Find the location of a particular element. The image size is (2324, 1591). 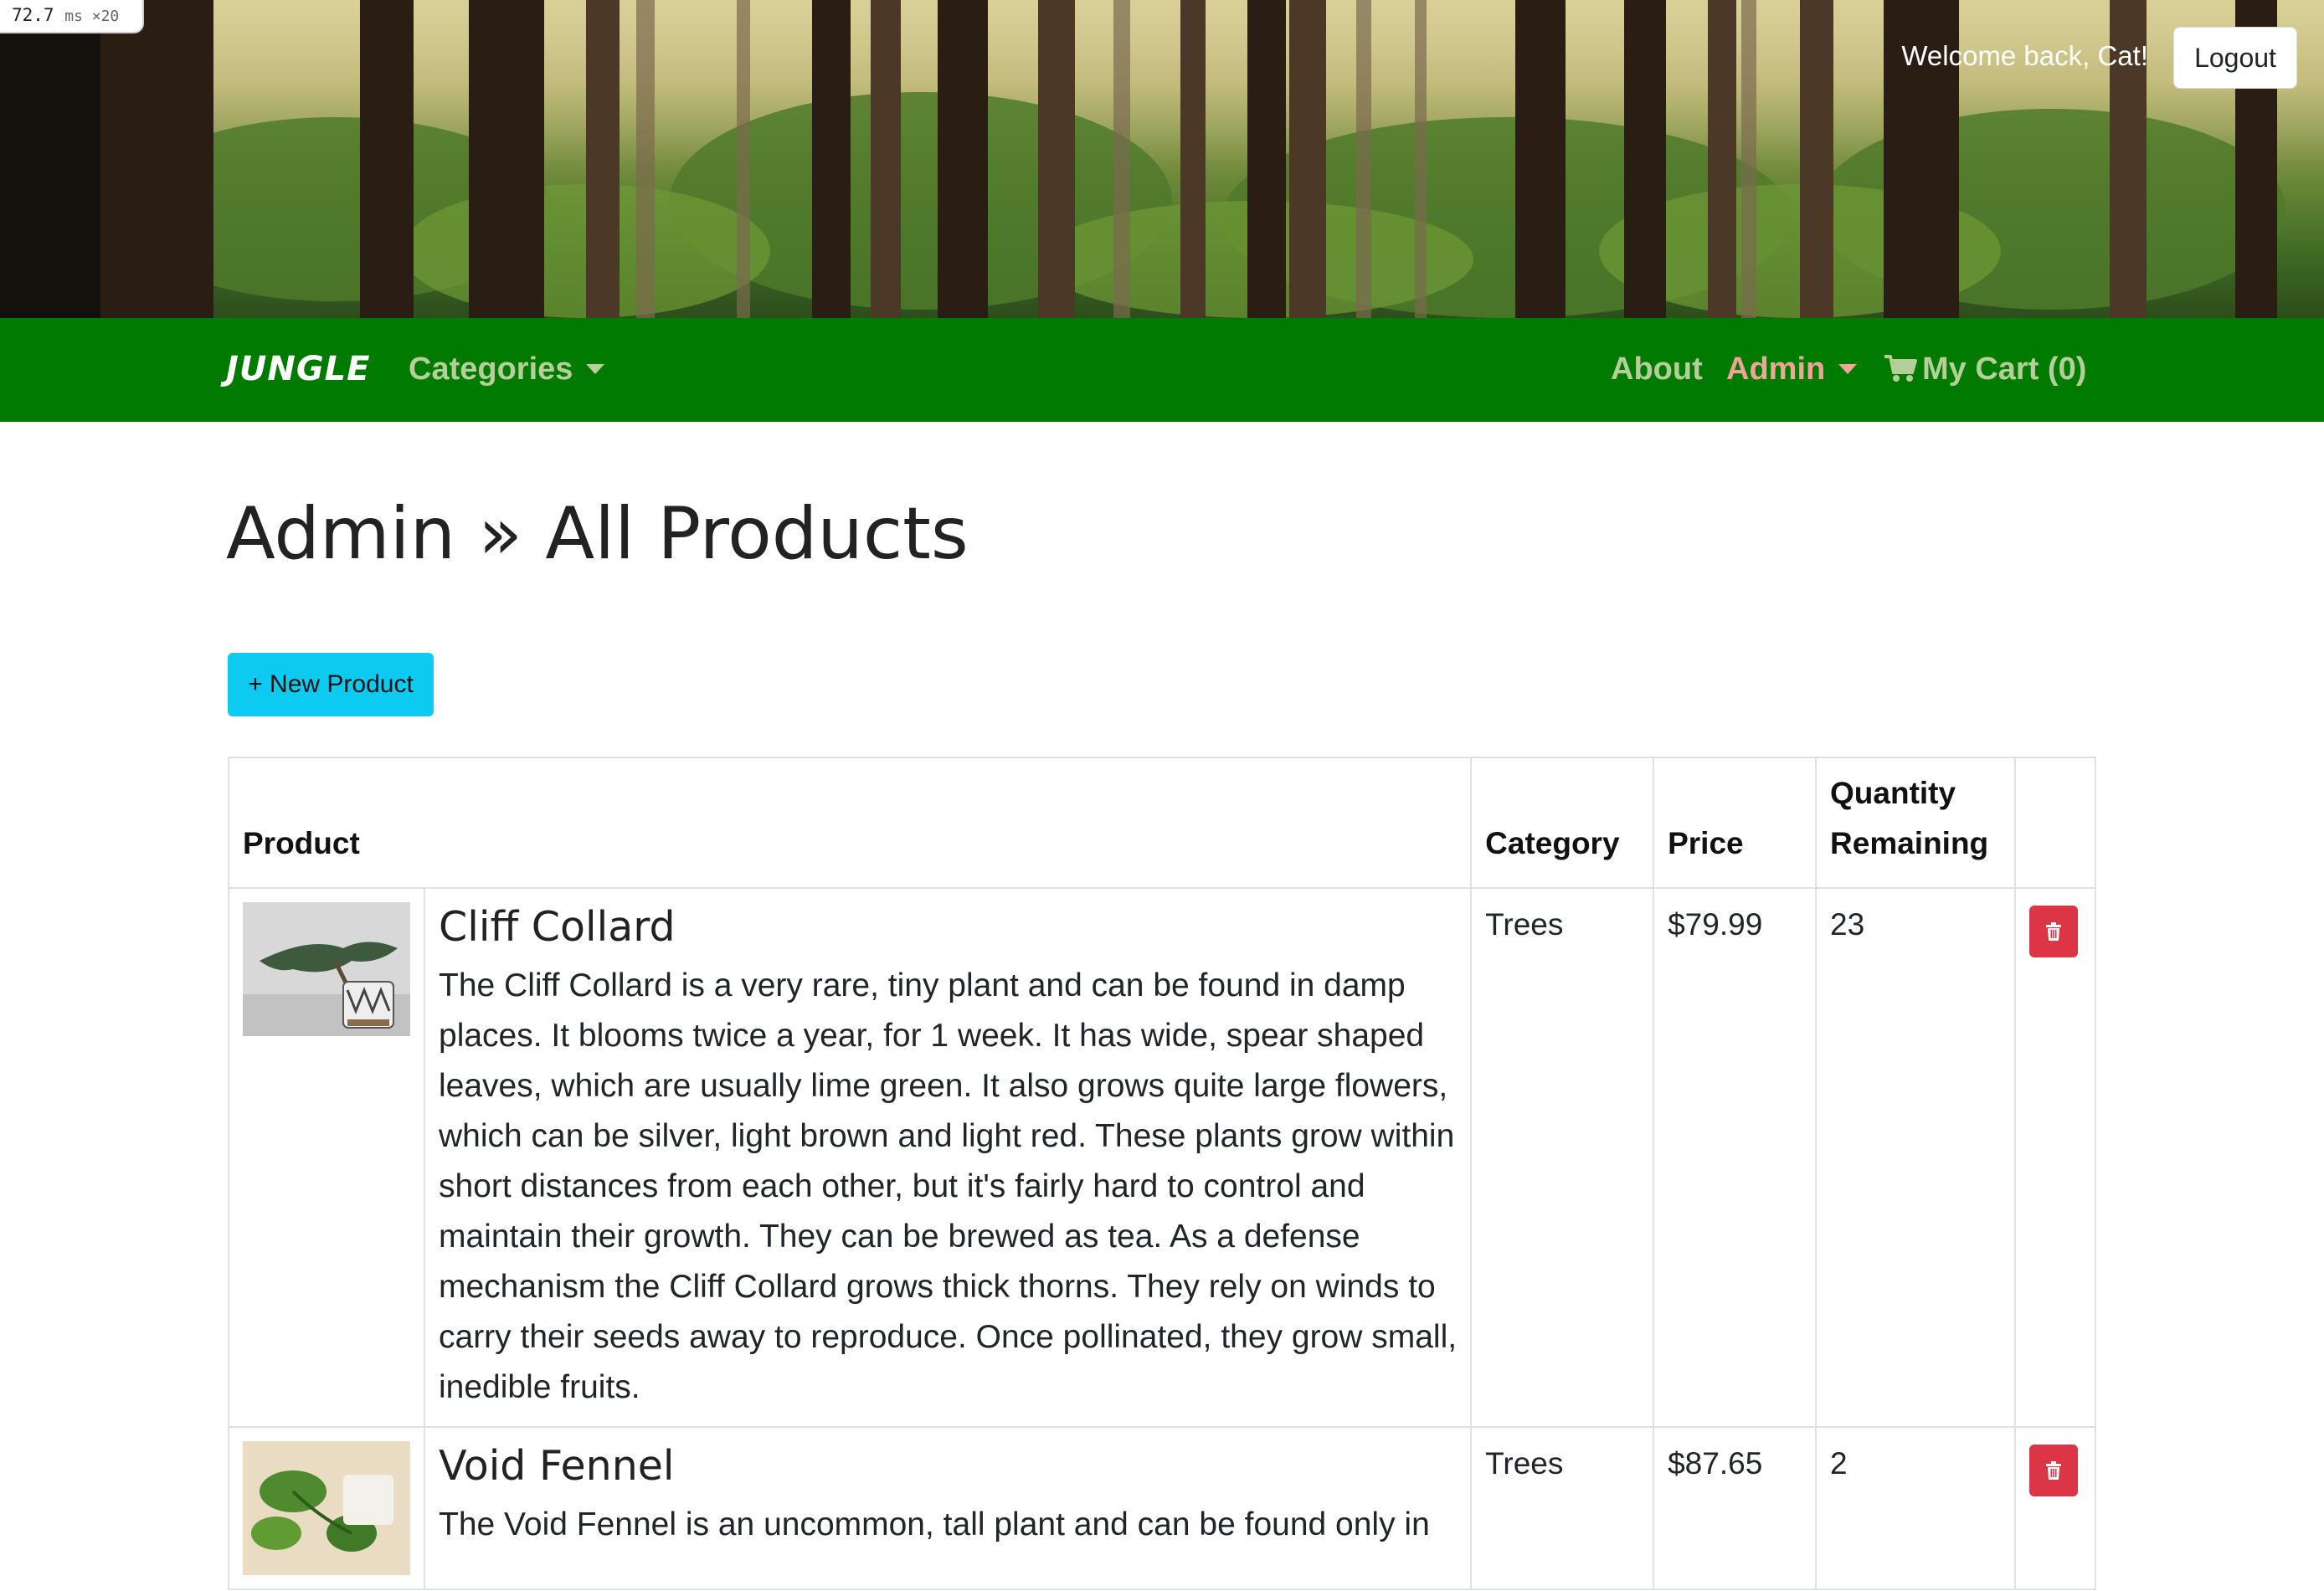

product-name: Cliff Collard is located at coordinates (948, 927).